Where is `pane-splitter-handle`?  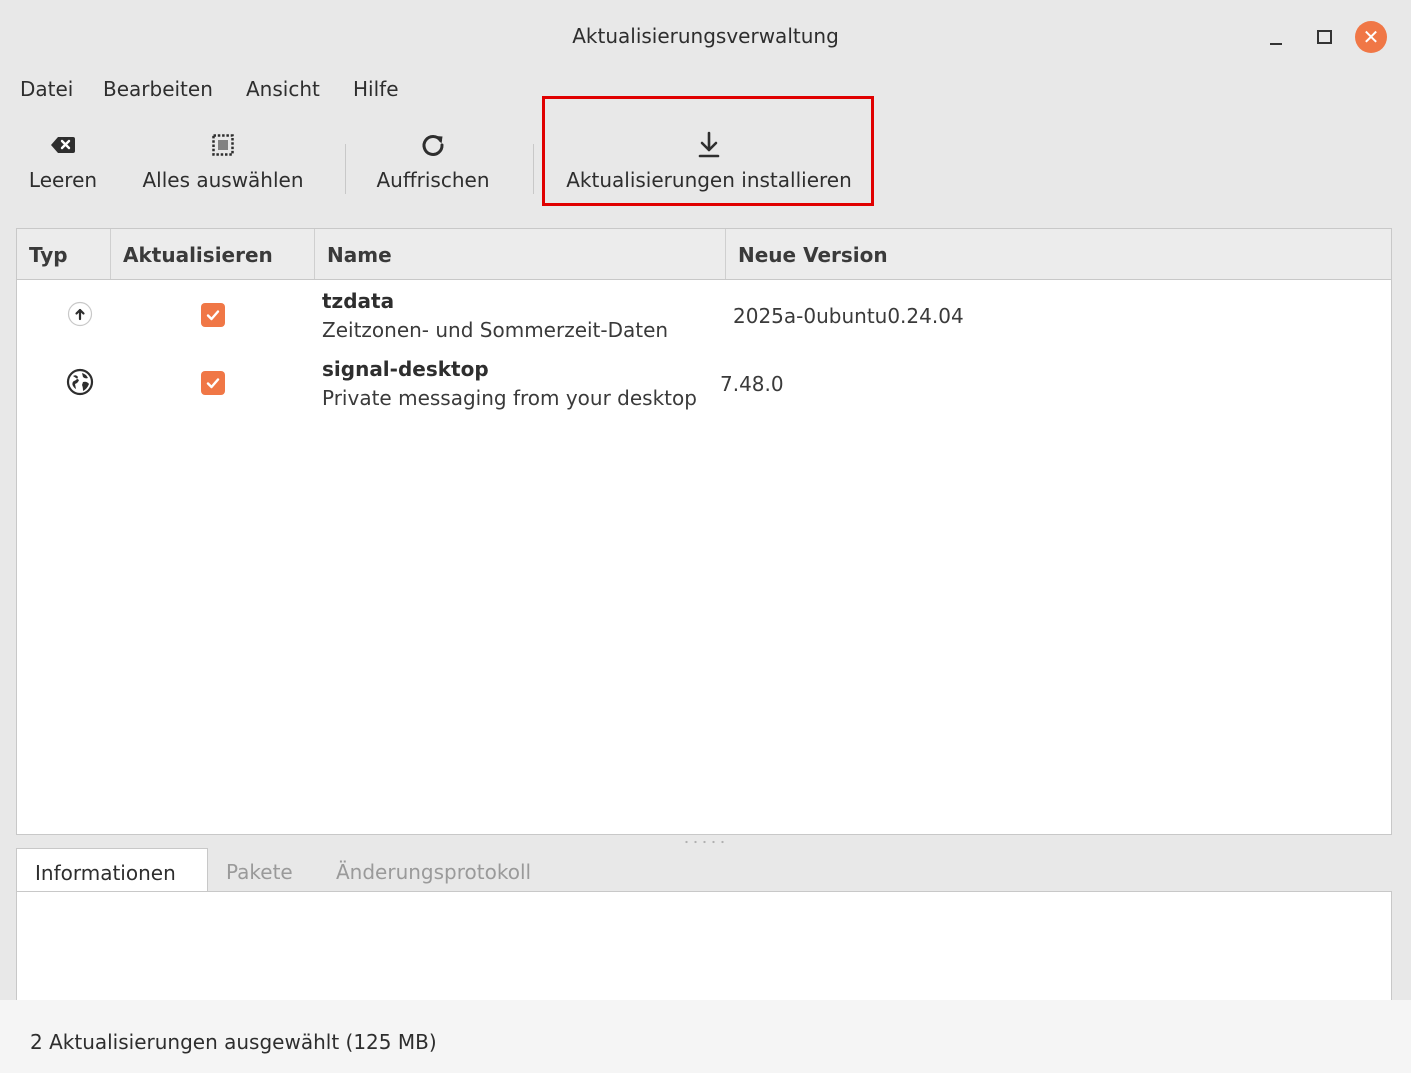
pane-splitter-handle is located at coordinates (705, 842).